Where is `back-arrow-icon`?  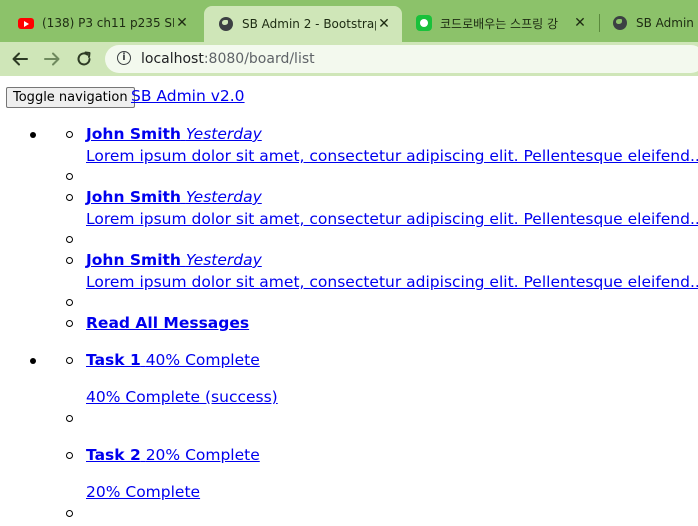 back-arrow-icon is located at coordinates (20, 59).